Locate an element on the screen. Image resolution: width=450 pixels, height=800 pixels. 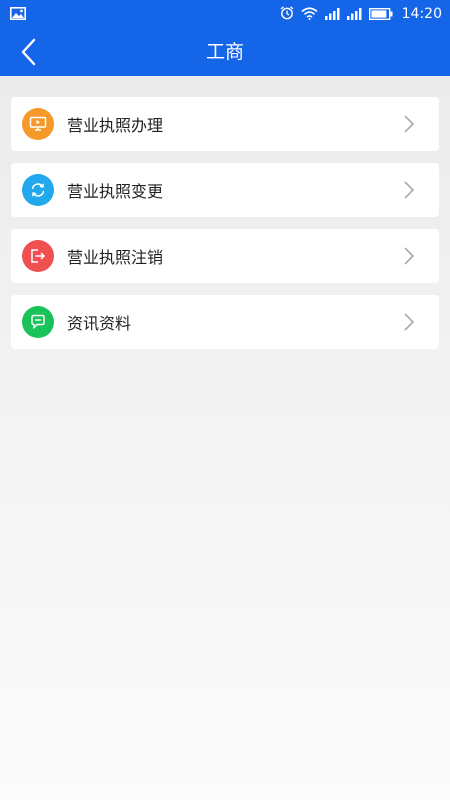
status-bar: 14:20 is located at coordinates (225, 14).